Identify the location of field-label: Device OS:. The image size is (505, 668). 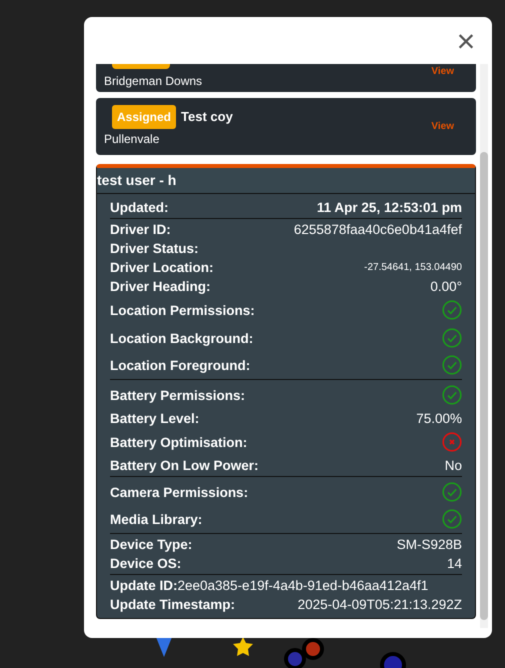
(146, 564).